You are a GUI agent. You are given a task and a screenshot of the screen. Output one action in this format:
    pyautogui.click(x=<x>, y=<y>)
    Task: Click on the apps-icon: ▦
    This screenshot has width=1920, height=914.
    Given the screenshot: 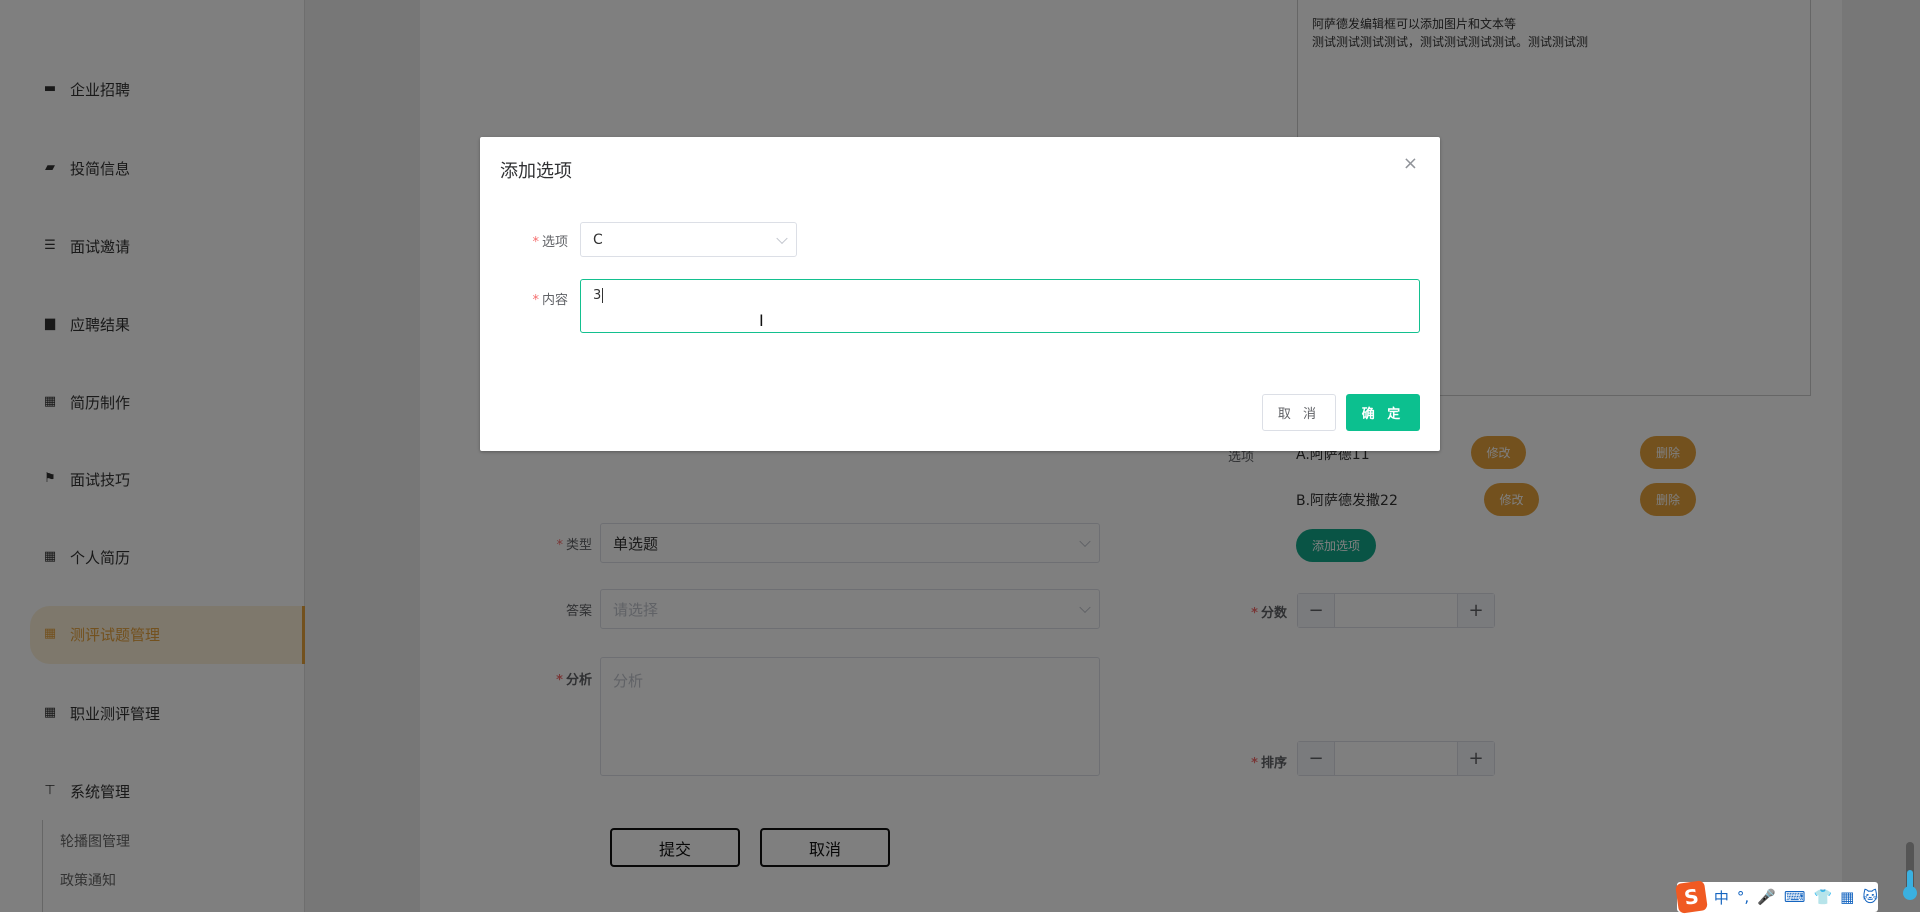 What is the action you would take?
    pyautogui.click(x=1847, y=897)
    